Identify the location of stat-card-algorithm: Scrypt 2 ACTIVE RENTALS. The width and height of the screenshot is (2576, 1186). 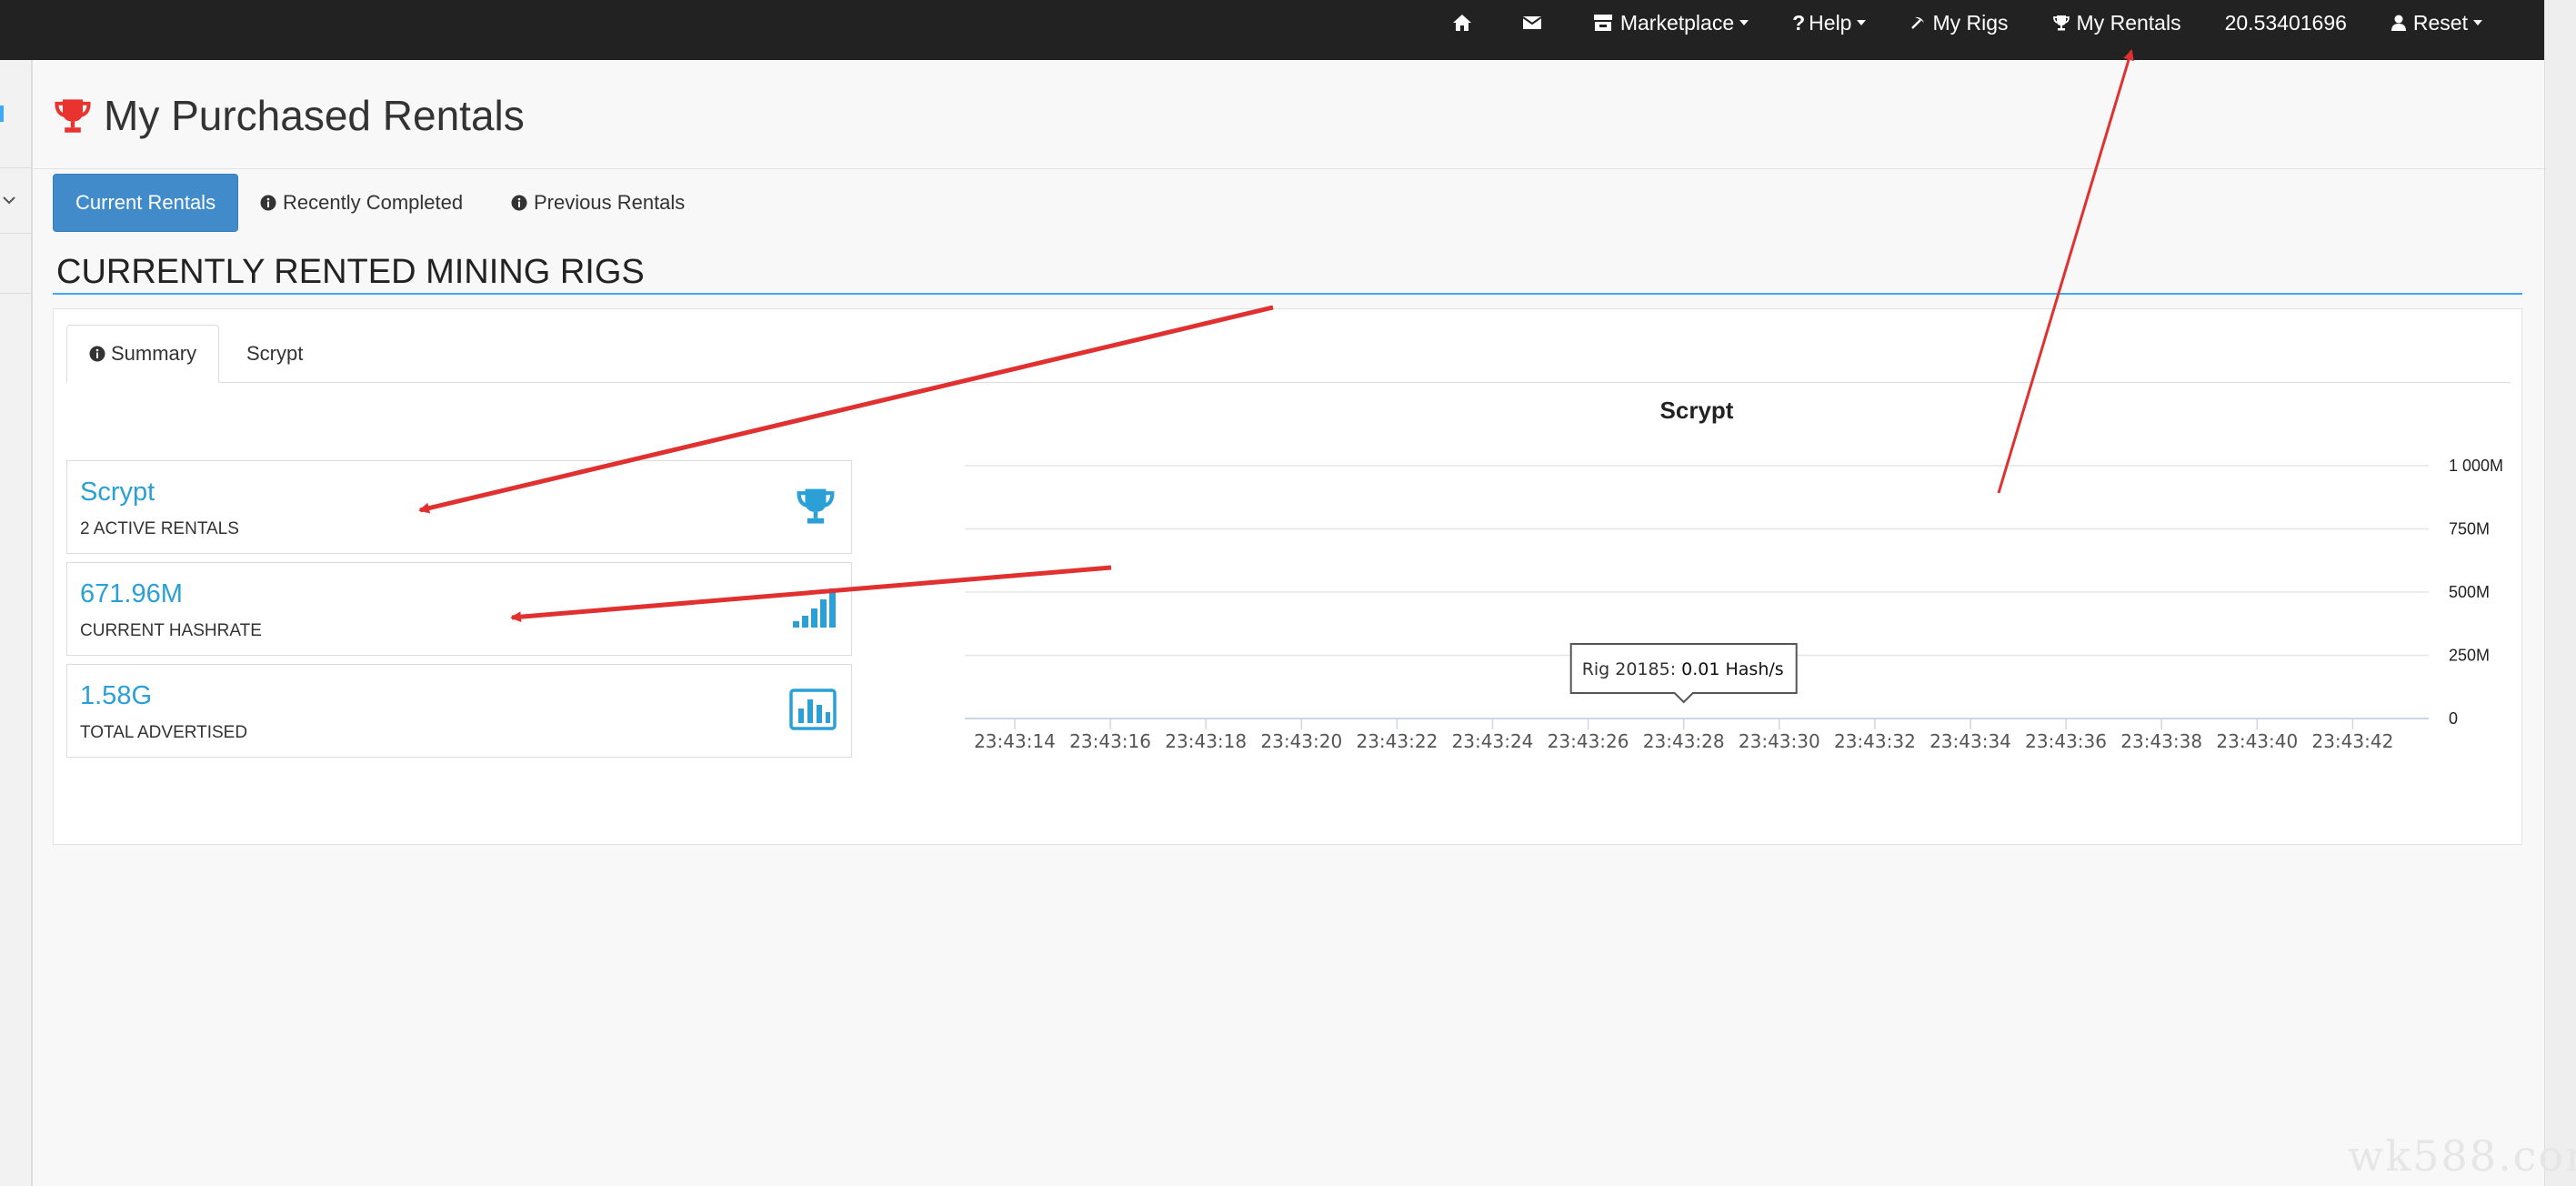
(459, 507).